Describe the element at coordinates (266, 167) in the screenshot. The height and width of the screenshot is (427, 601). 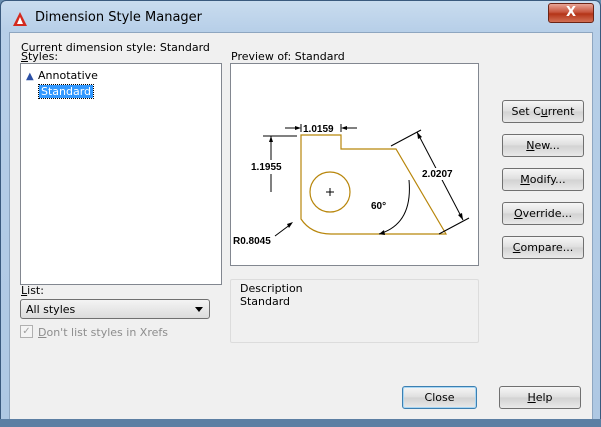
I see `left-dimension-text: 1.1955` at that location.